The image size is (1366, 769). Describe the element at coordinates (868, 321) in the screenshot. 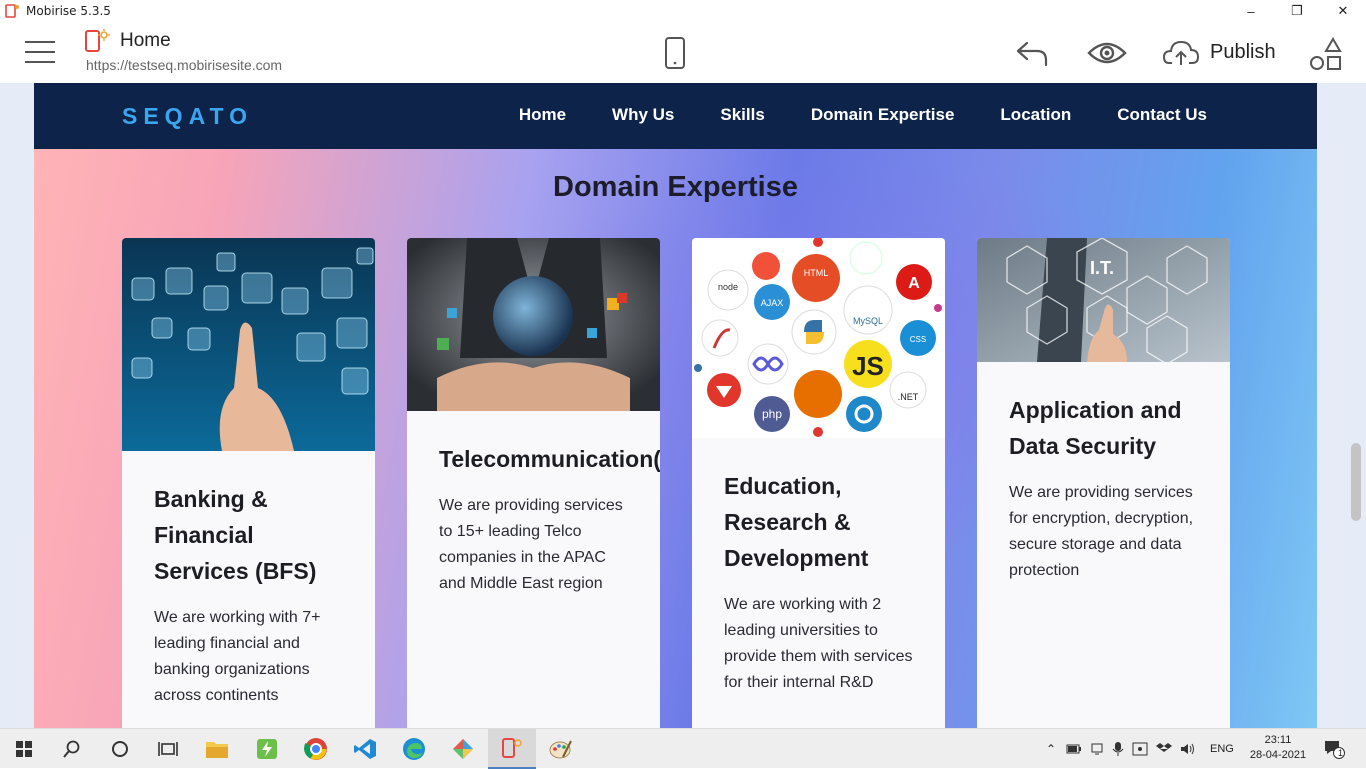

I see `mysql-logo: MySQL` at that location.